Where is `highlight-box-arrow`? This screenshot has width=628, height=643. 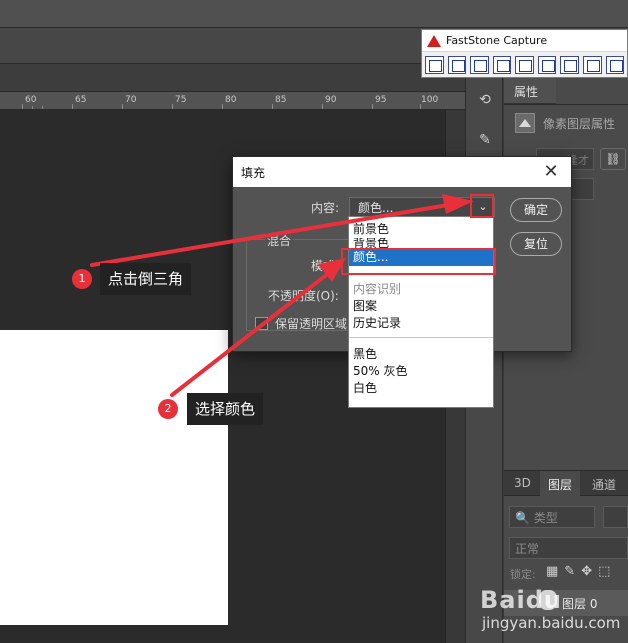 highlight-box-arrow is located at coordinates (482, 206).